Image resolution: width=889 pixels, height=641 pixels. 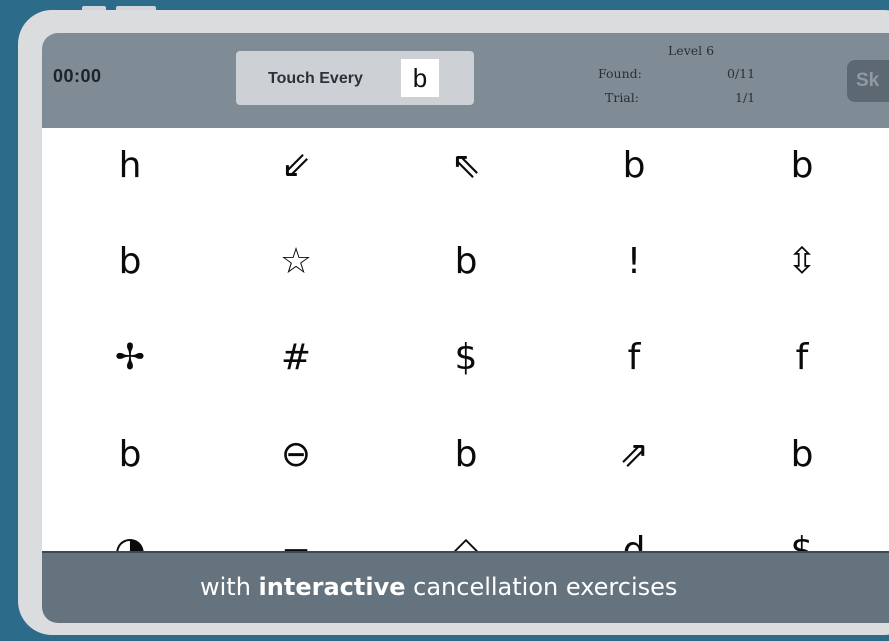 I want to click on caption-prefix: with, so click(x=229, y=587).